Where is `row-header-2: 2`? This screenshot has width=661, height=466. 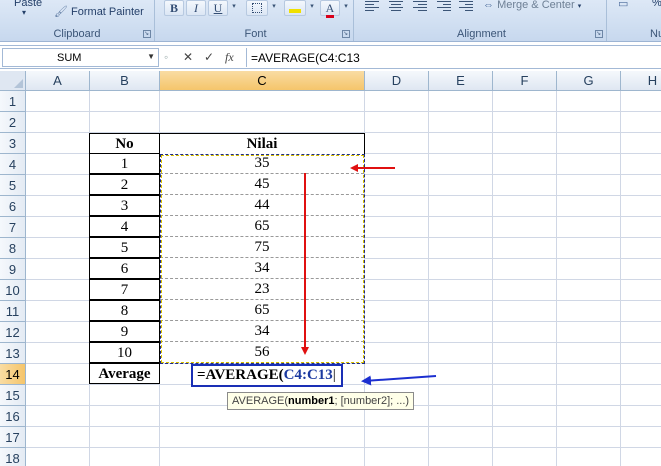 row-header-2: 2 is located at coordinates (13, 122).